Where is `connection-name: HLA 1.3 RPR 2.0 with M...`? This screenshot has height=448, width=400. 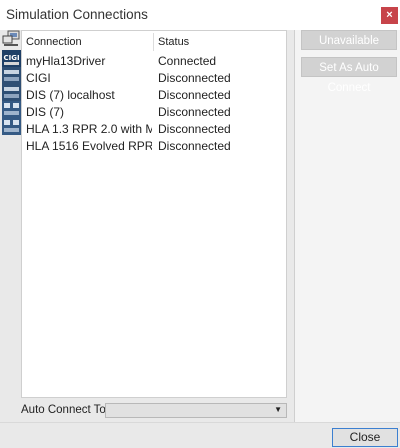 connection-name: HLA 1.3 RPR 2.0 with M... is located at coordinates (89, 129).